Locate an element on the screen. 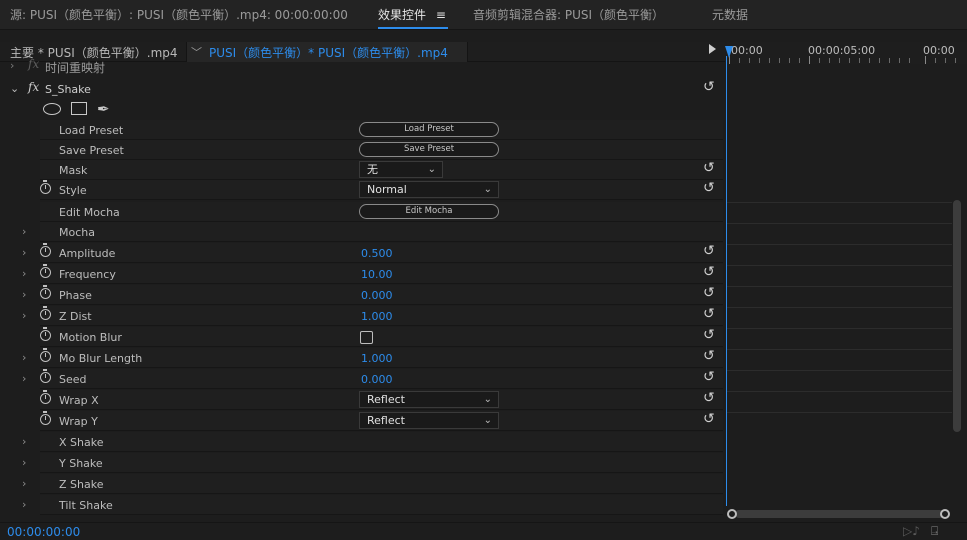 The image size is (967, 540). panel-menu-icon: ≡ is located at coordinates (441, 15).